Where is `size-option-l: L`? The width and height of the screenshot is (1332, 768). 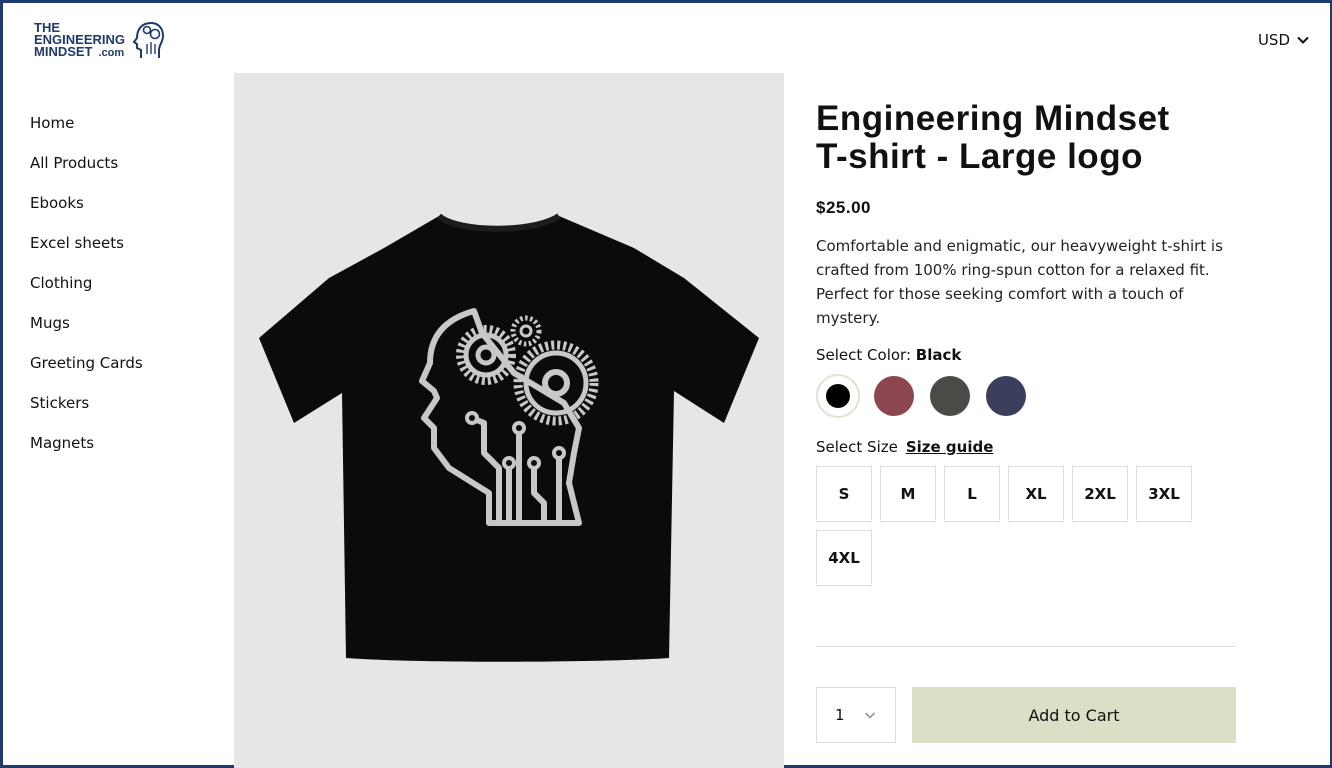
size-option-l: L is located at coordinates (972, 494).